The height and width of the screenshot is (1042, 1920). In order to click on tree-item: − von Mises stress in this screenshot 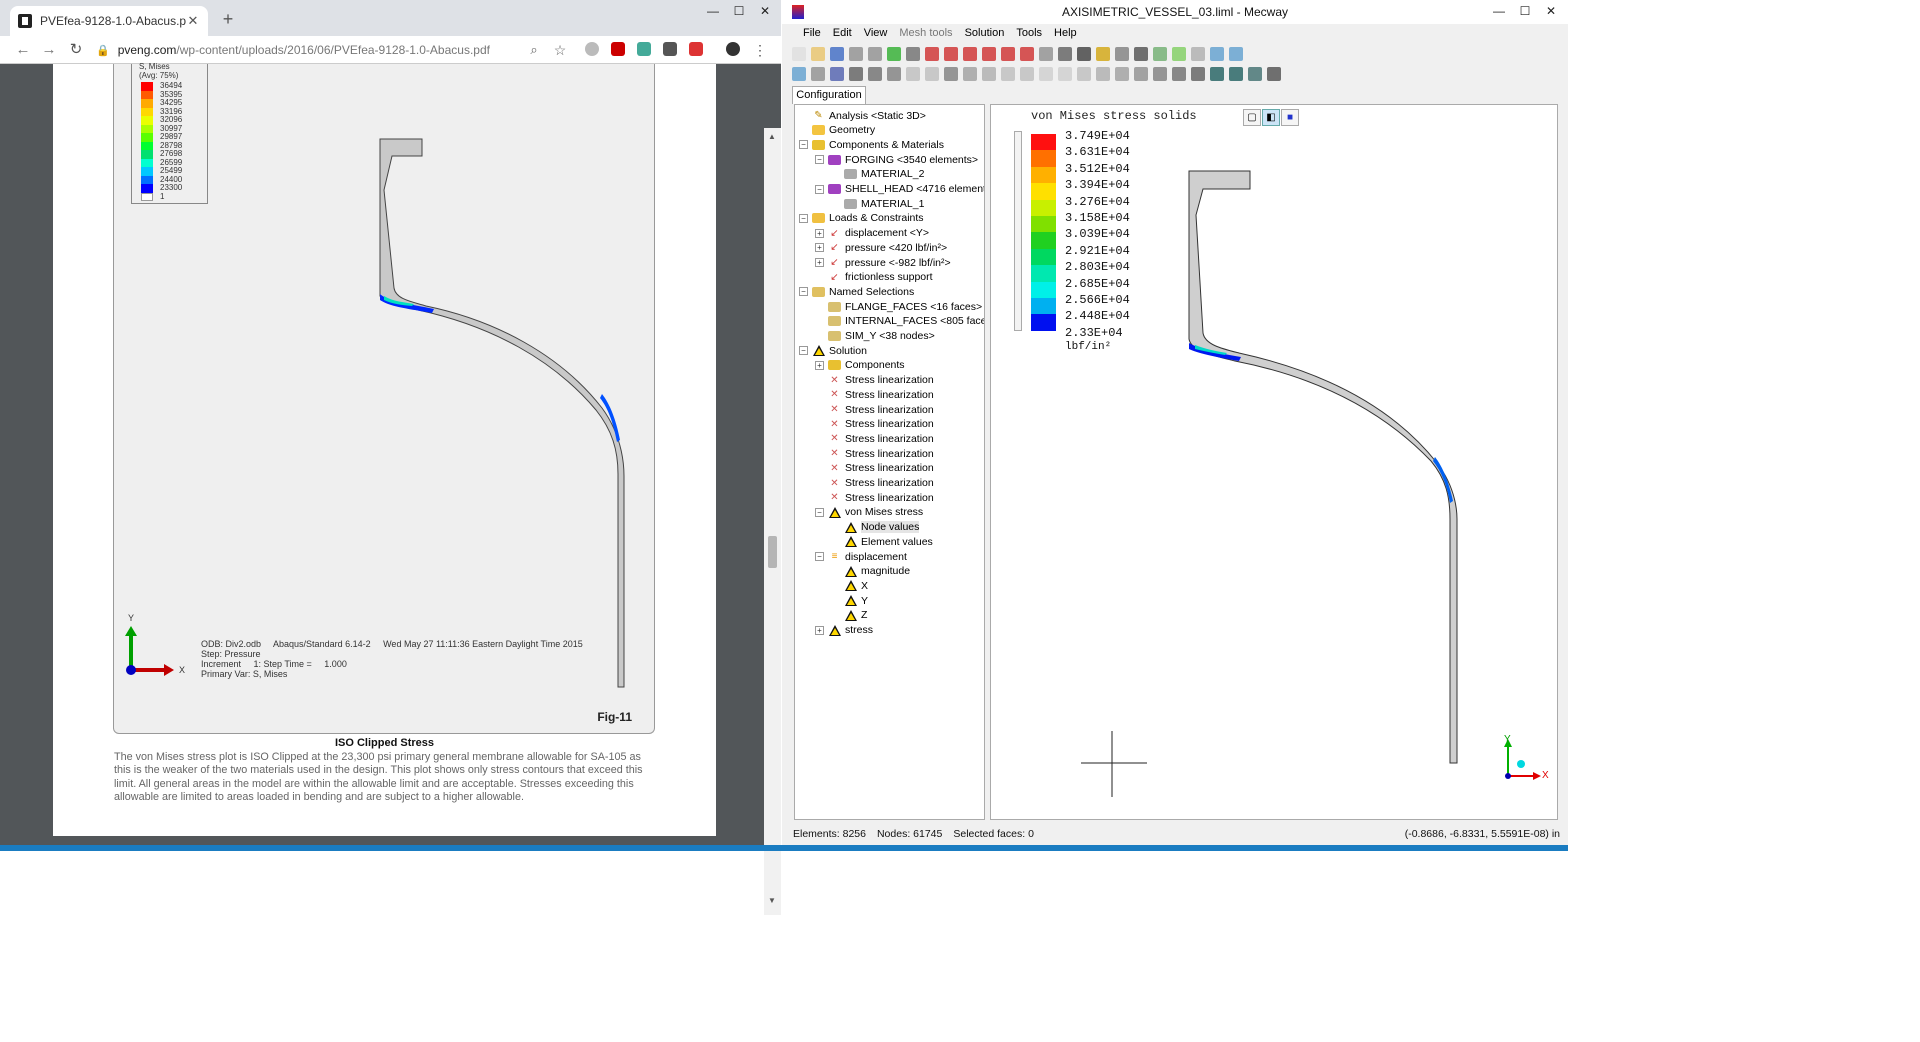, I will do `click(869, 512)`.